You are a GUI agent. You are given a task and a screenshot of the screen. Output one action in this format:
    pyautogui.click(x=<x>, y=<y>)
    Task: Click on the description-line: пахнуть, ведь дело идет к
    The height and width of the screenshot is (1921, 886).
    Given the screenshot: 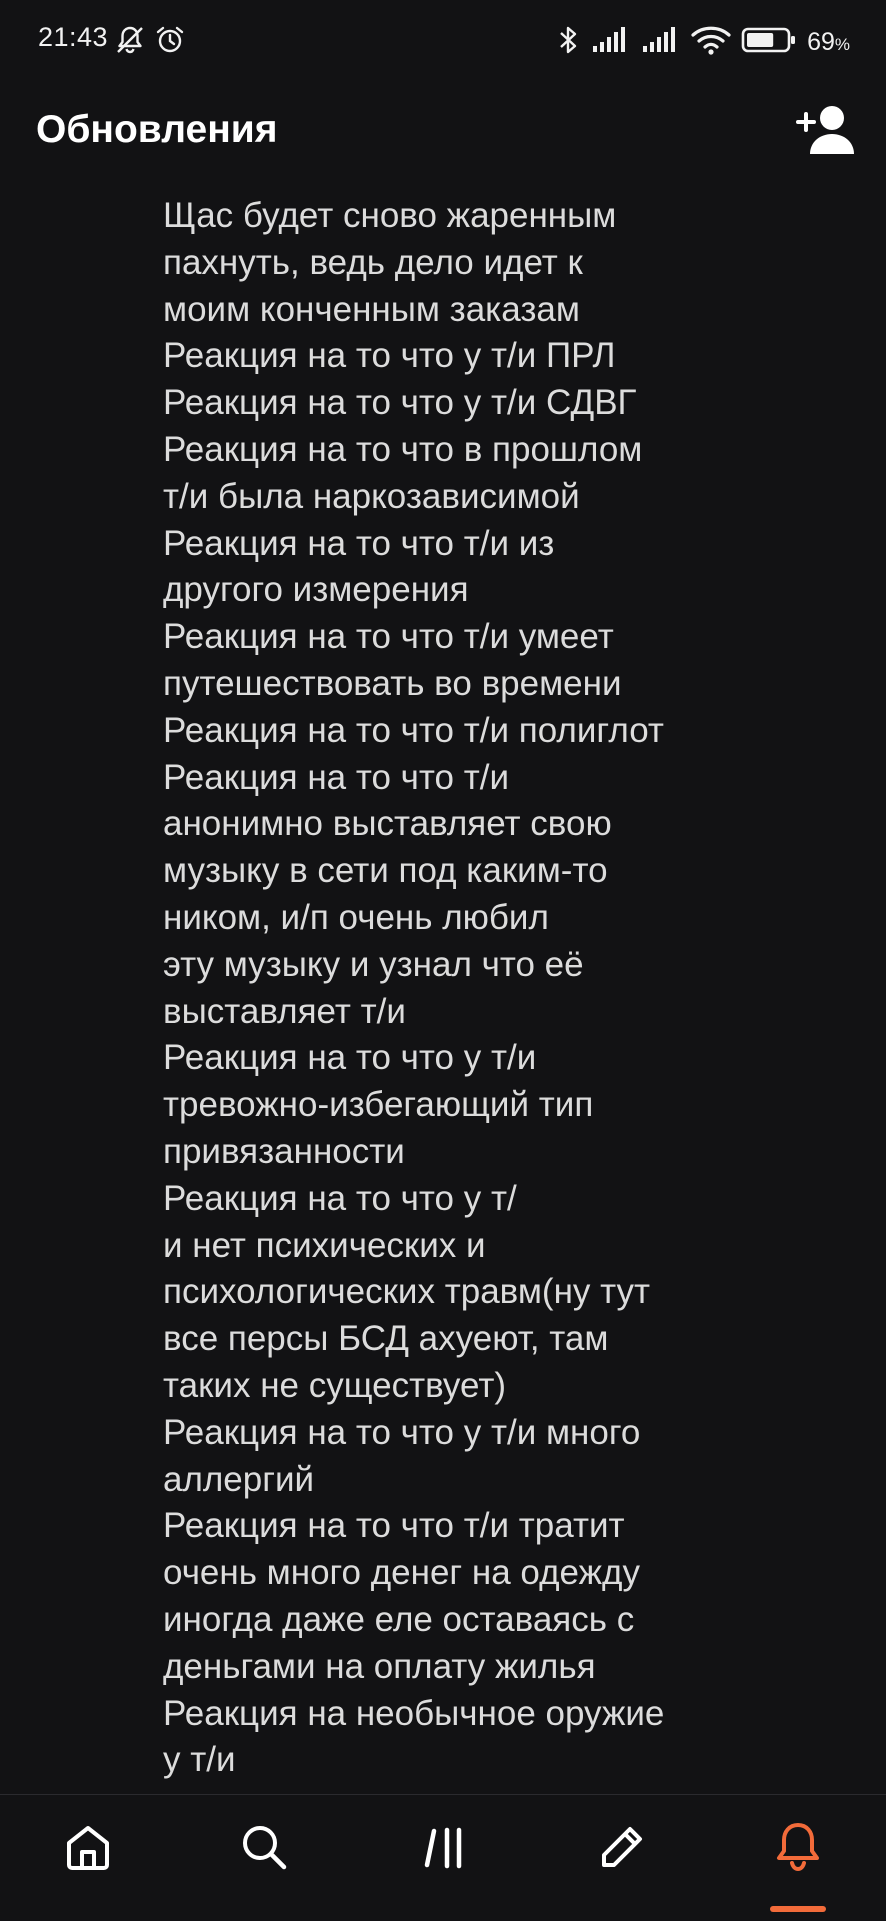 What is the action you would take?
    pyautogui.click(x=373, y=262)
    